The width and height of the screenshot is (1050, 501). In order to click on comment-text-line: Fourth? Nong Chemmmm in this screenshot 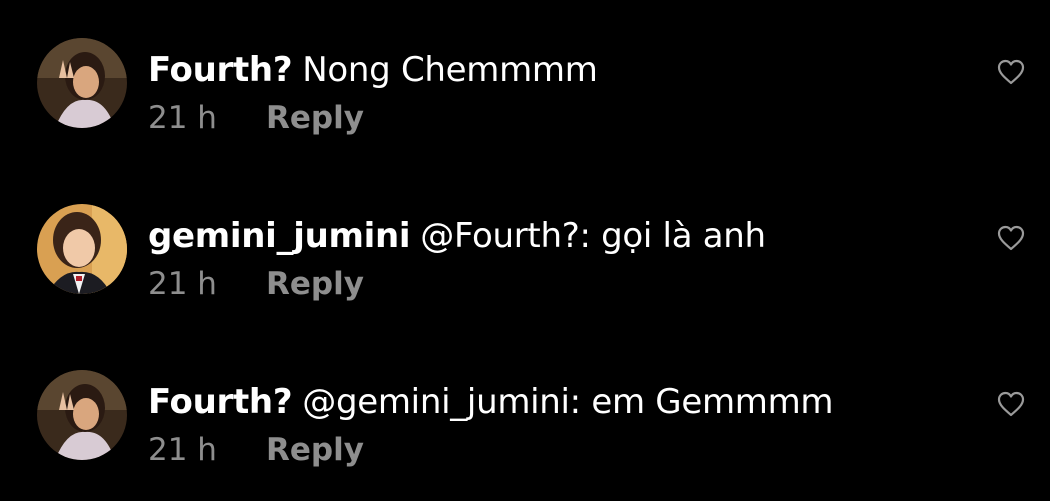, I will do `click(373, 70)`.